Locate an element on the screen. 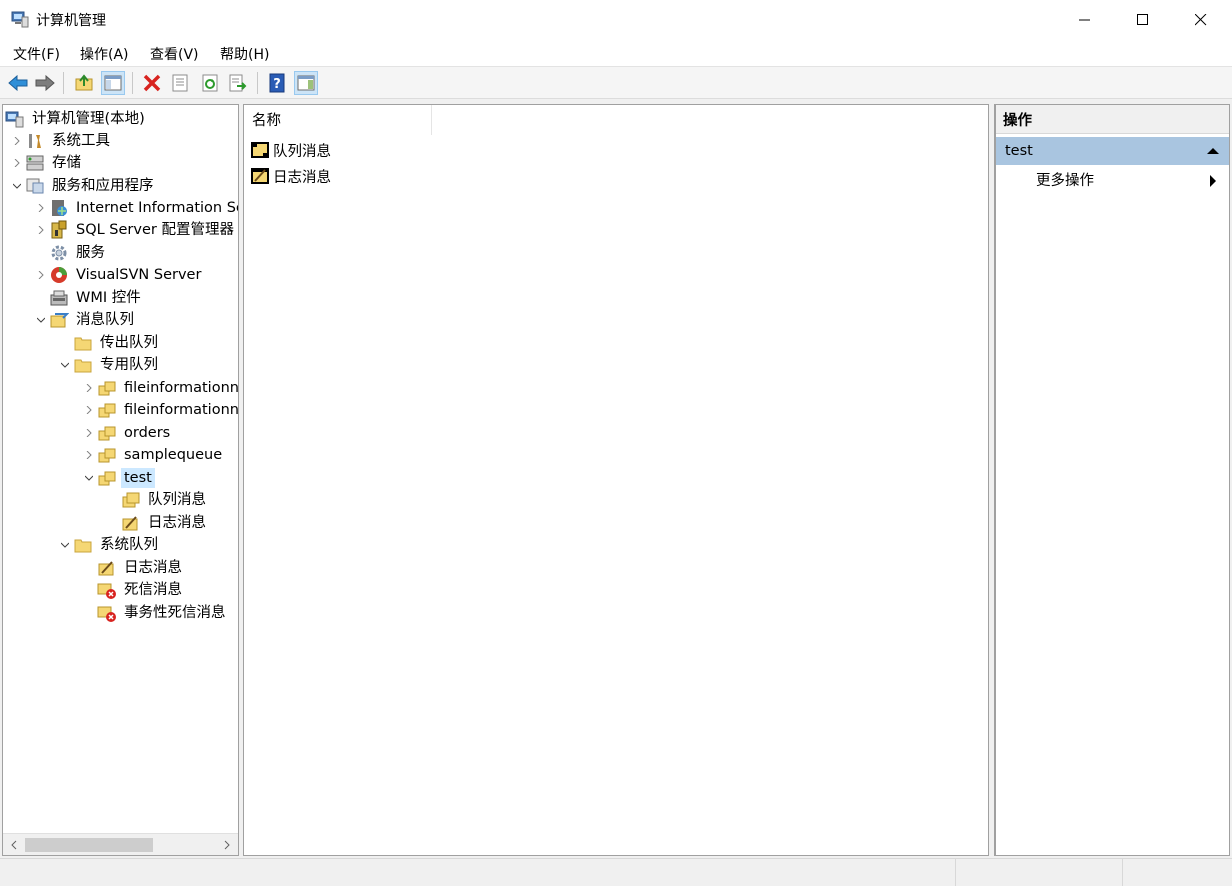 The image size is (1232, 886). tree-item-tx-dead-letter: 事务性死信消息 is located at coordinates (155, 613).